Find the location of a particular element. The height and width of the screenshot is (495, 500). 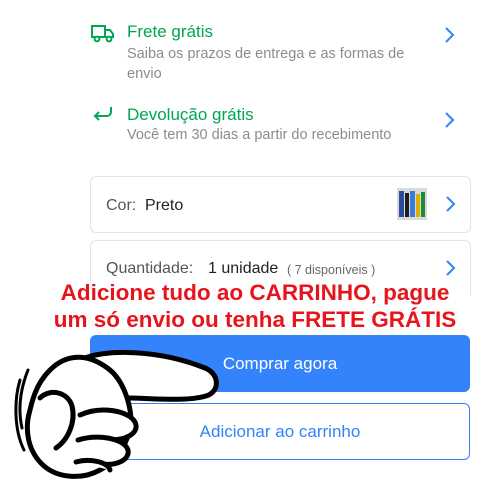

free-returns-title: Devolução grátis is located at coordinates (190, 114).